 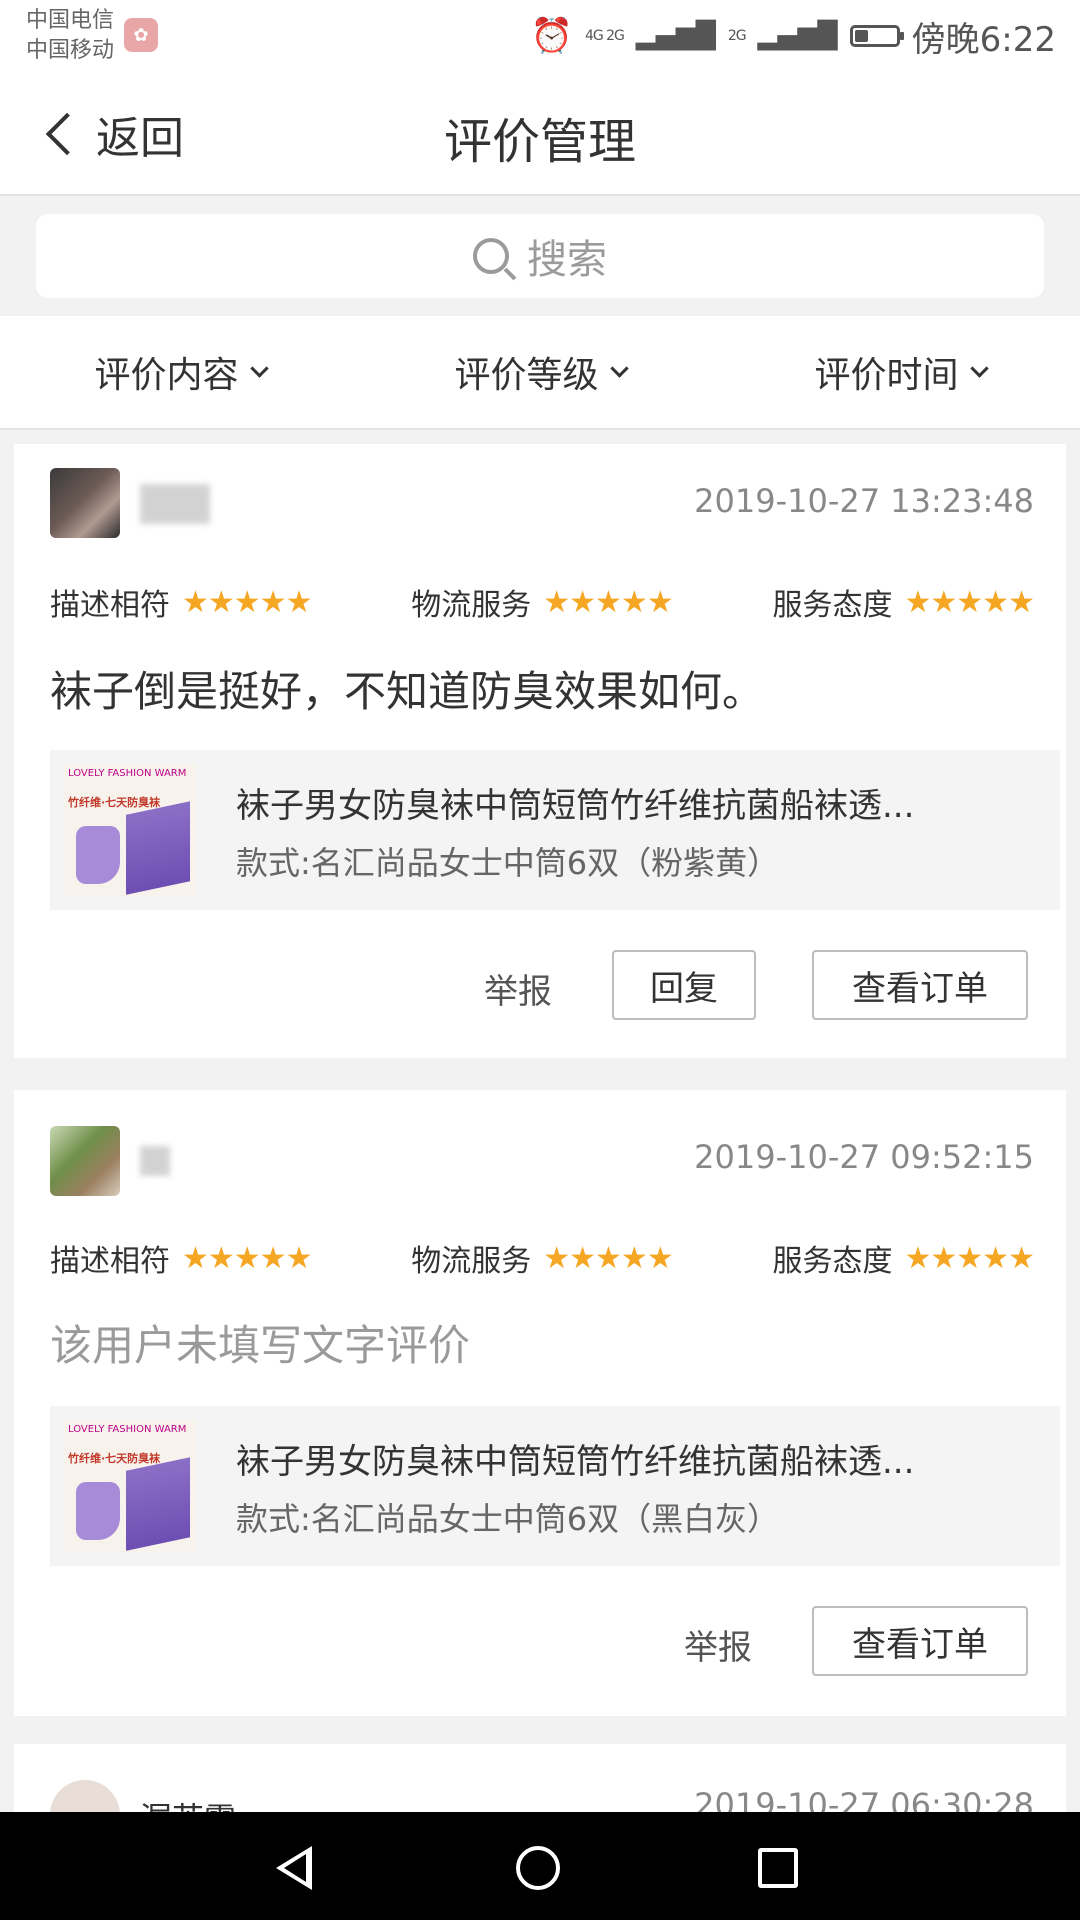 I want to click on search-area: 搜索, so click(x=540, y=255).